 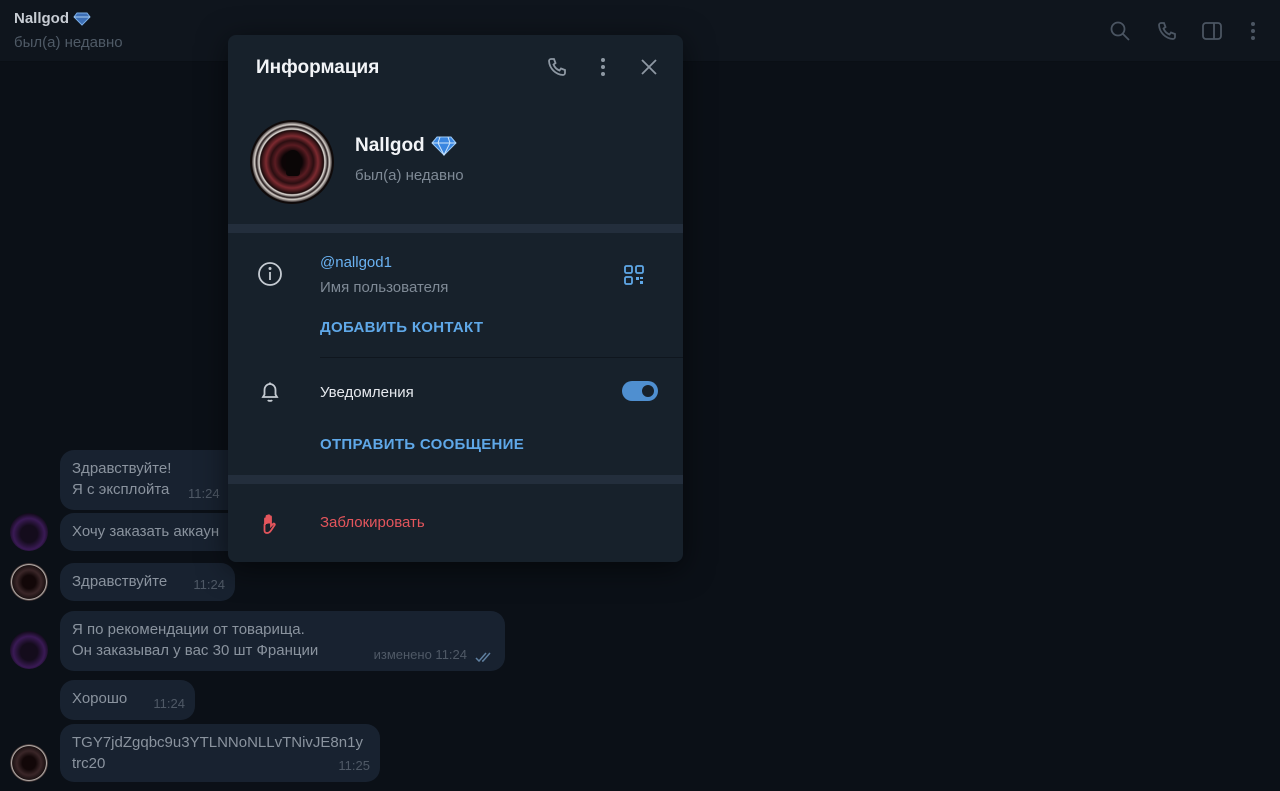 I want to click on username-label: Имя пользователя, so click(x=384, y=287).